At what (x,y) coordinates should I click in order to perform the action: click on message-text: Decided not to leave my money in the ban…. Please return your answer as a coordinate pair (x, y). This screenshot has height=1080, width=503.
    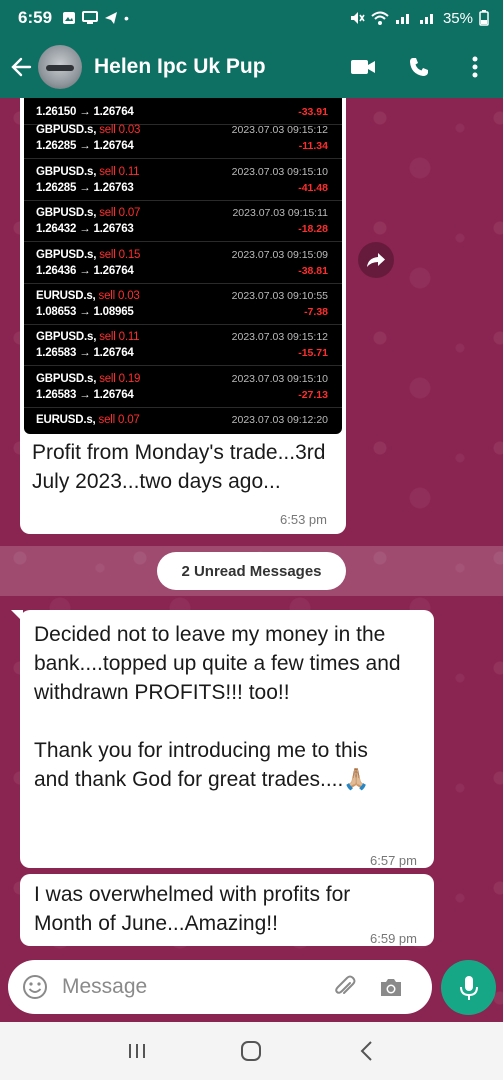
    Looking at the image, I should click on (217, 663).